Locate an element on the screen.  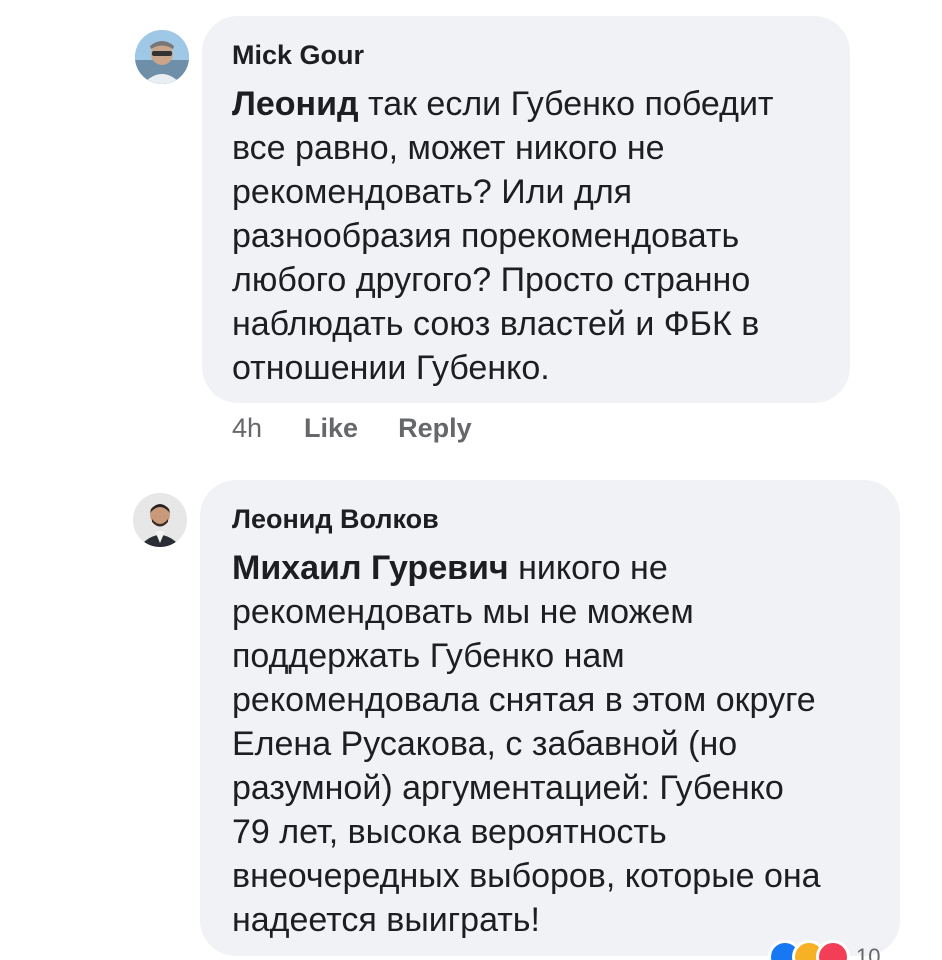
like-button: Like is located at coordinates (331, 428).